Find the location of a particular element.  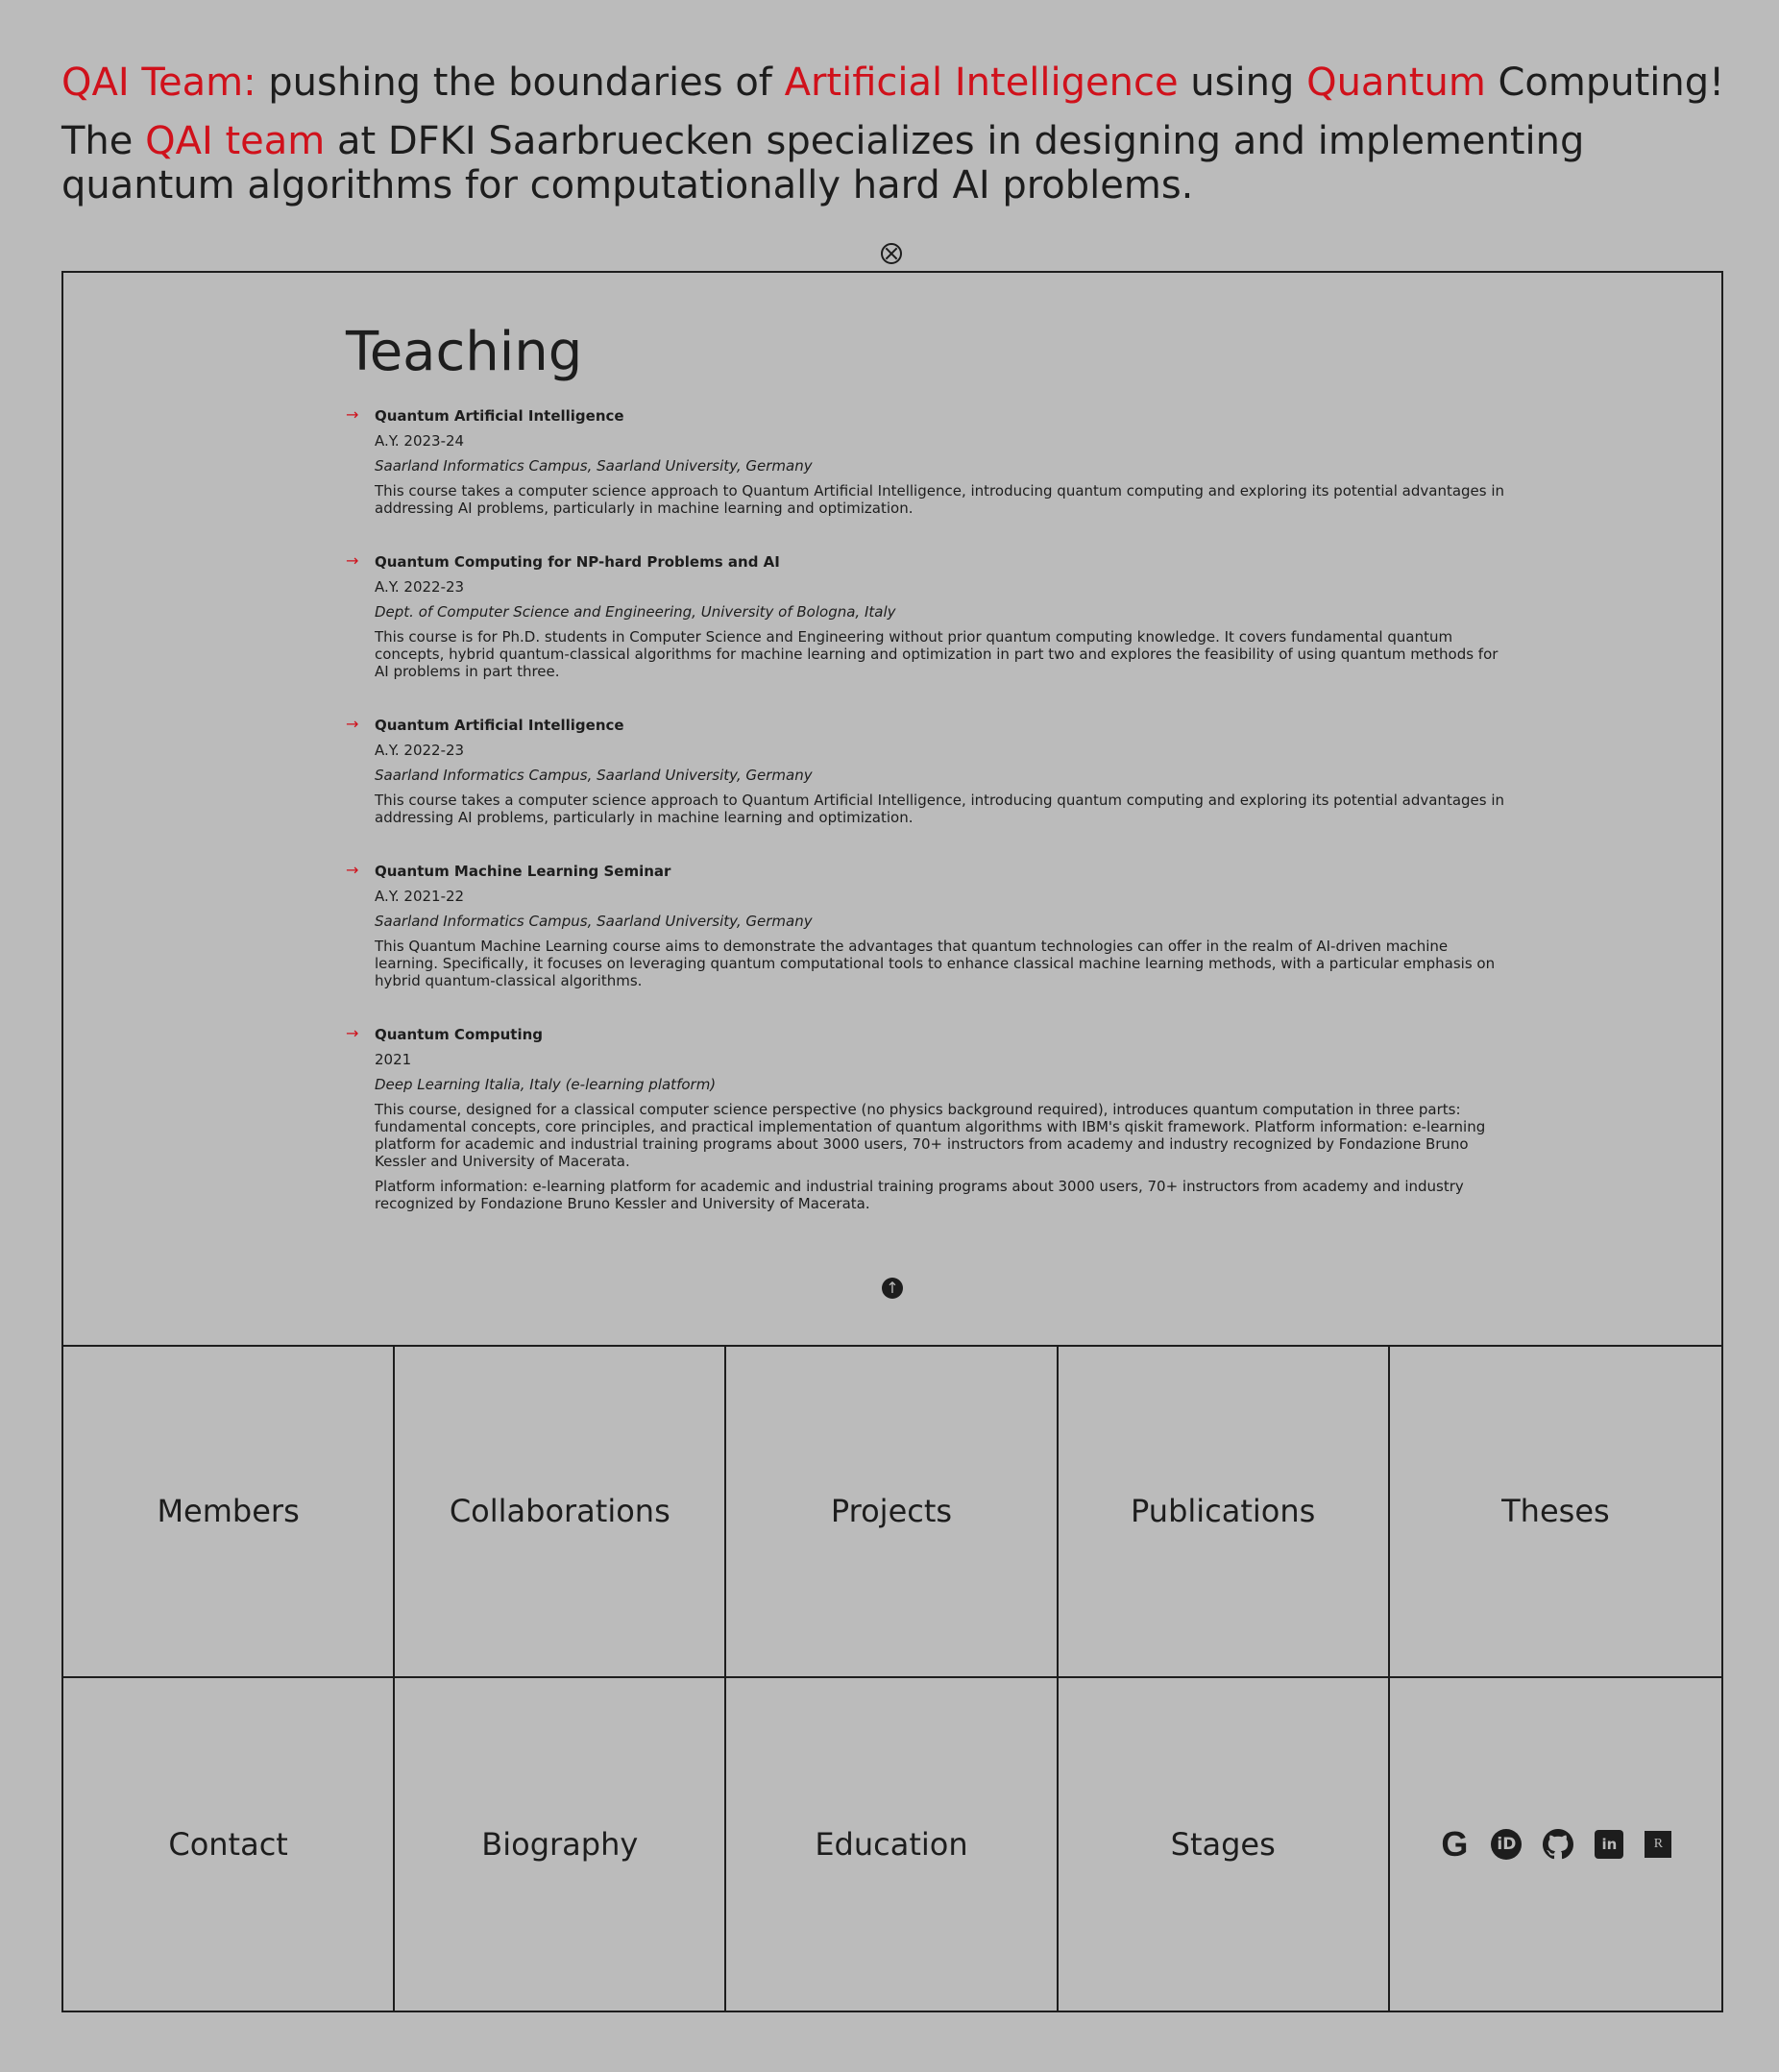

nav-collaborations: Collaborations is located at coordinates (561, 1512).